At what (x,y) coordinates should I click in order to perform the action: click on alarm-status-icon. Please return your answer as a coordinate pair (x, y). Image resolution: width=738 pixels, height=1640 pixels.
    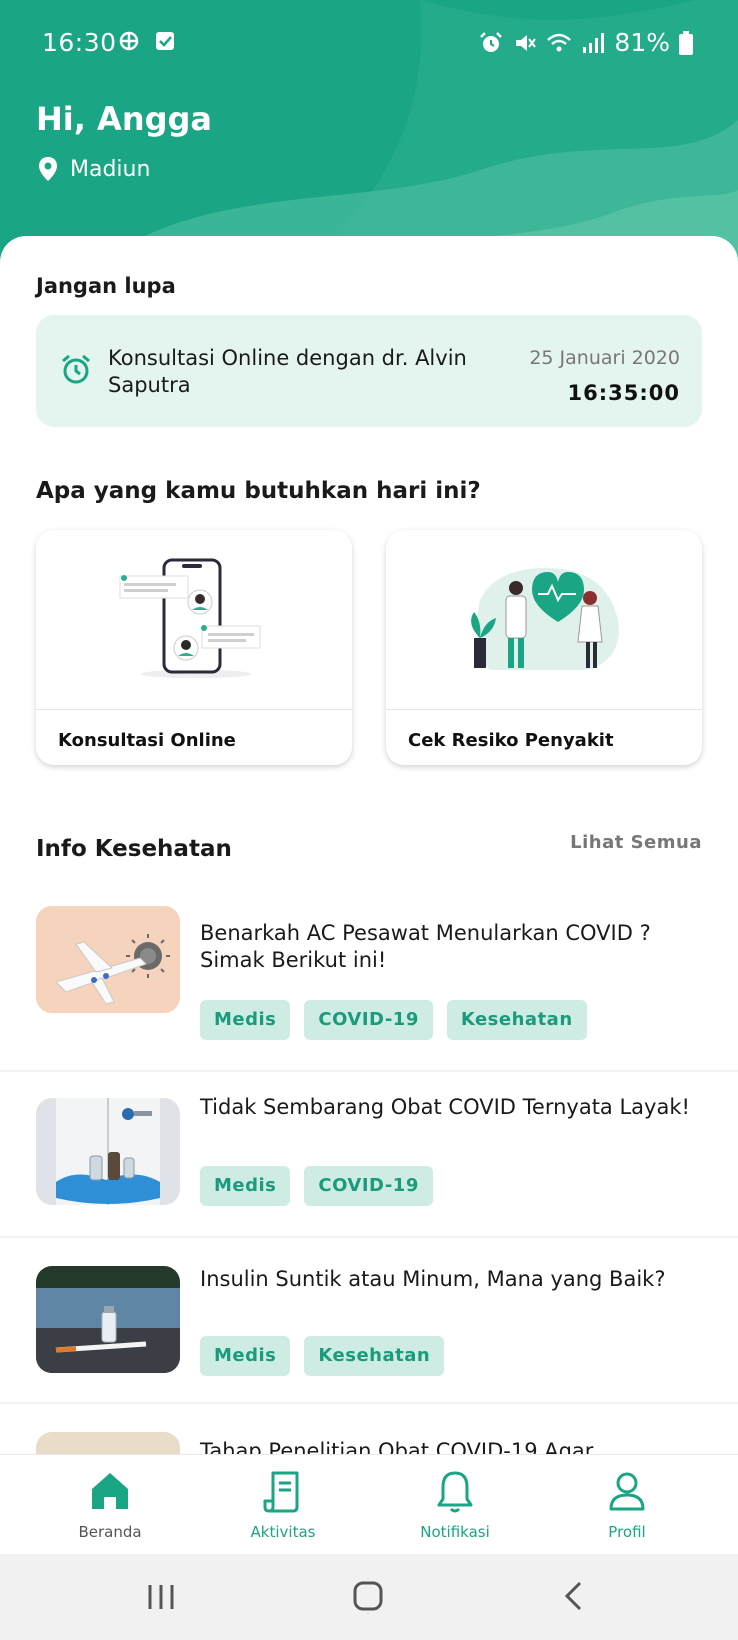
    Looking at the image, I should click on (491, 41).